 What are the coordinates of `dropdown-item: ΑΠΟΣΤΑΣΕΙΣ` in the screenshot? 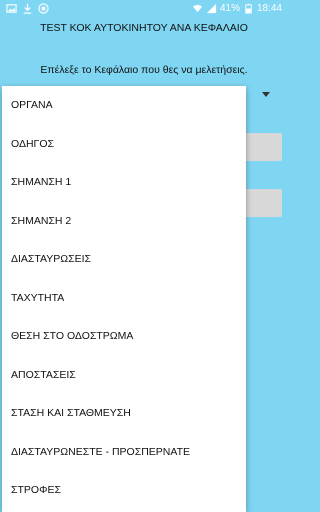 It's located at (124, 375).